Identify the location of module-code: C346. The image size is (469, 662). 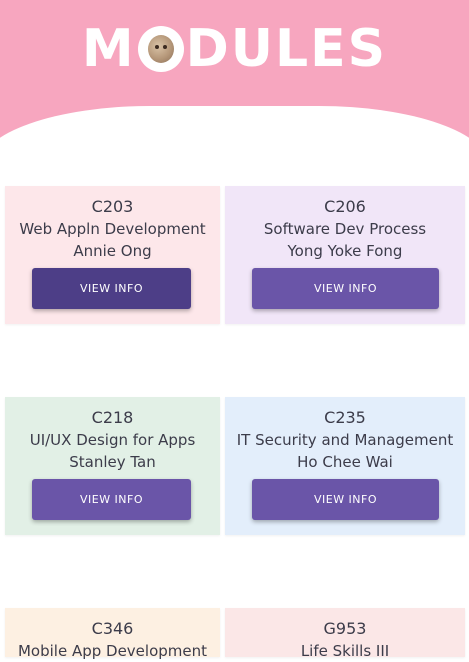
(112, 628).